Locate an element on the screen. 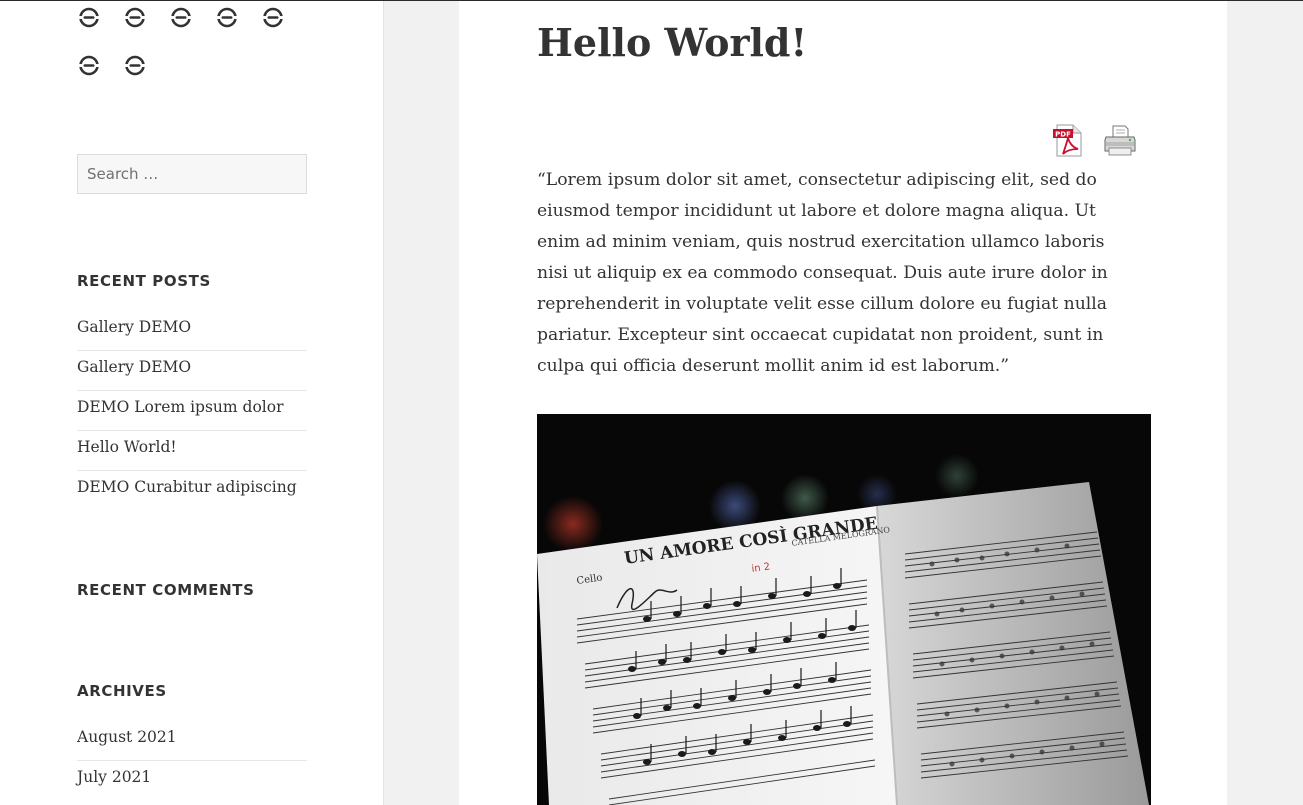 Image resolution: width=1303 pixels, height=805 pixels. svg-text: PDF is located at coordinates (1063, 134).